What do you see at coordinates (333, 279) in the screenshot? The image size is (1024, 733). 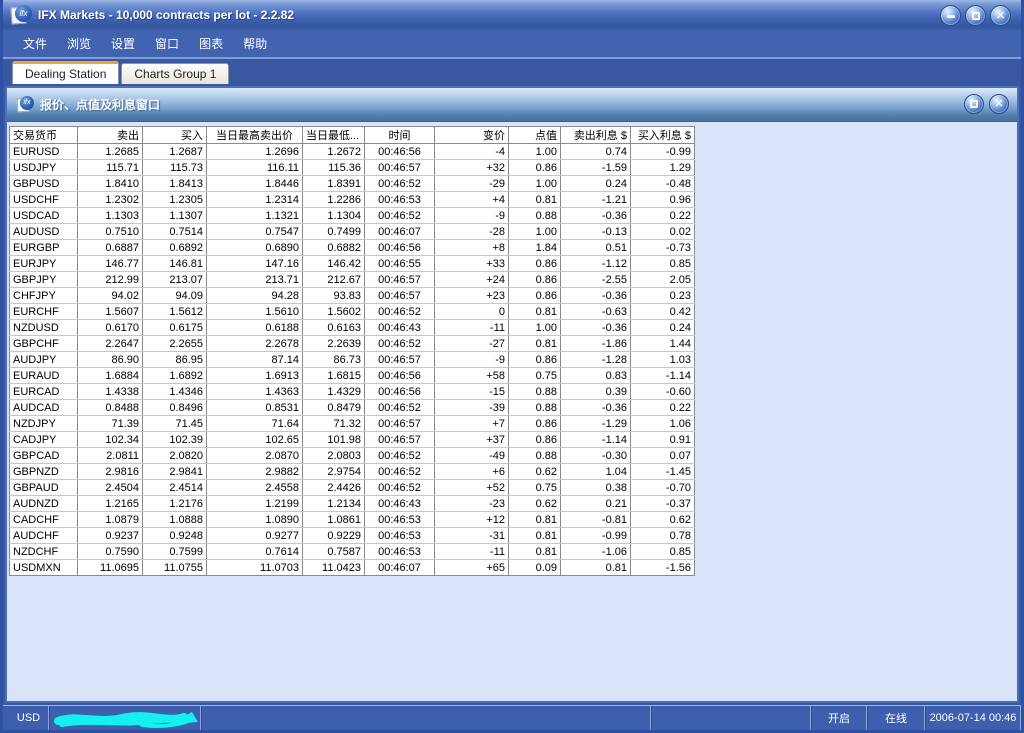 I see `low-cell: 212.67` at bounding box center [333, 279].